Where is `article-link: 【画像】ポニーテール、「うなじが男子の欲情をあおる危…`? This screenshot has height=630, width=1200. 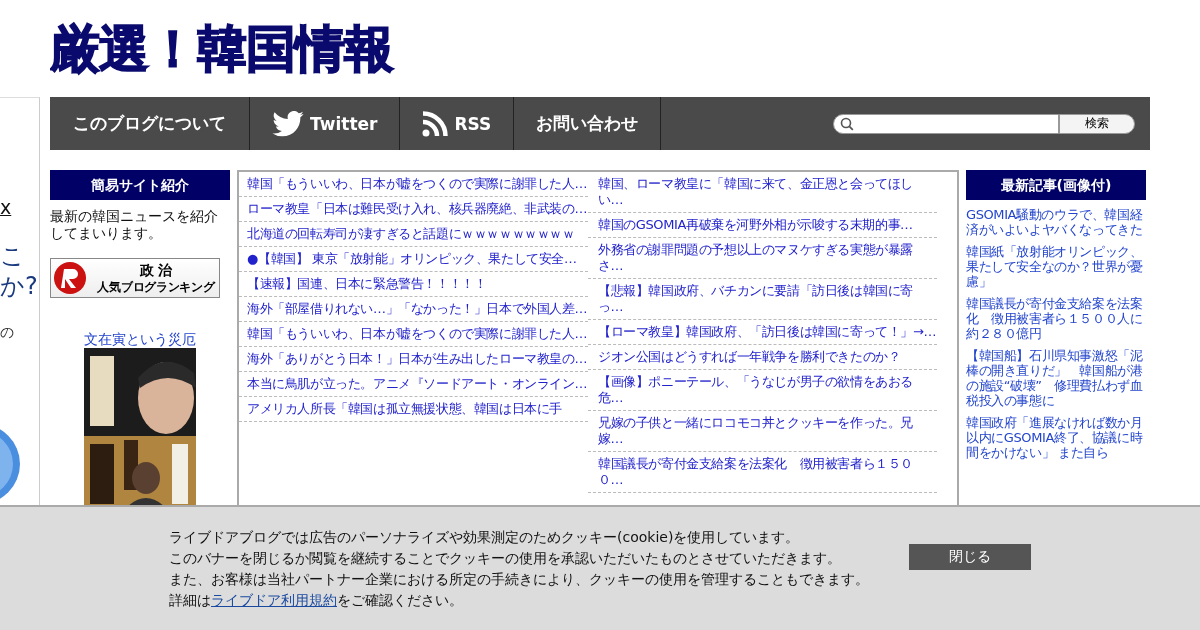 article-link: 【画像】ポニーテール、「うなじが男子の欲情をあおる危… is located at coordinates (763, 390).